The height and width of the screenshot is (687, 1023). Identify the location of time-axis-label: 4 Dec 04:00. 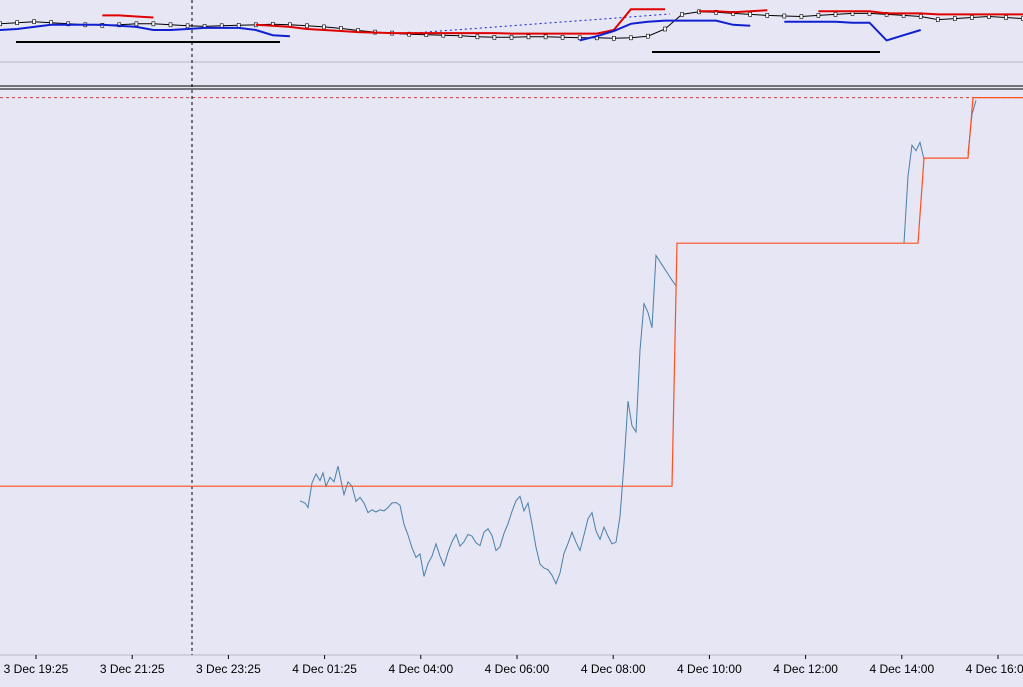
(420, 669).